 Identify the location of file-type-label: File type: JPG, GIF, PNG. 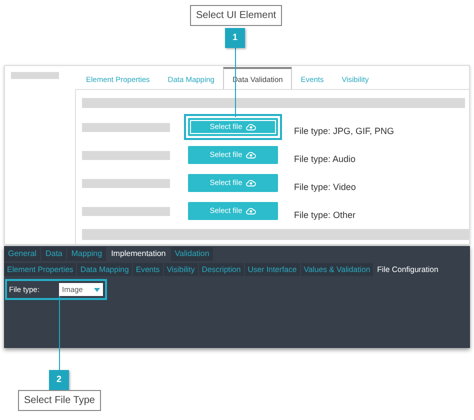
(344, 131).